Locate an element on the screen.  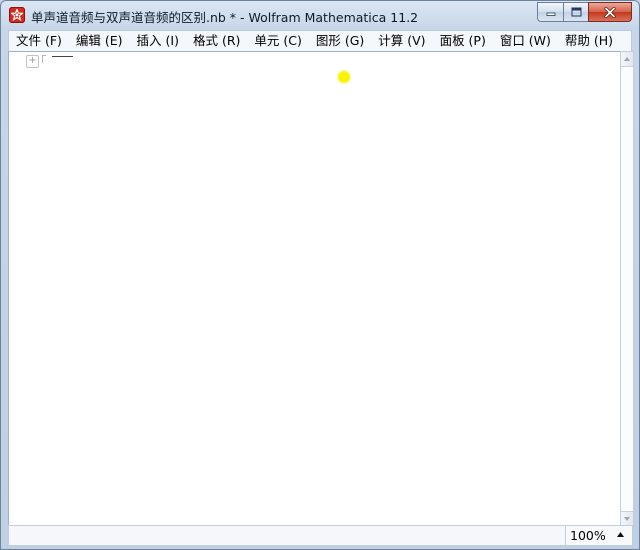
triangle-up-icon is located at coordinates (620, 534).